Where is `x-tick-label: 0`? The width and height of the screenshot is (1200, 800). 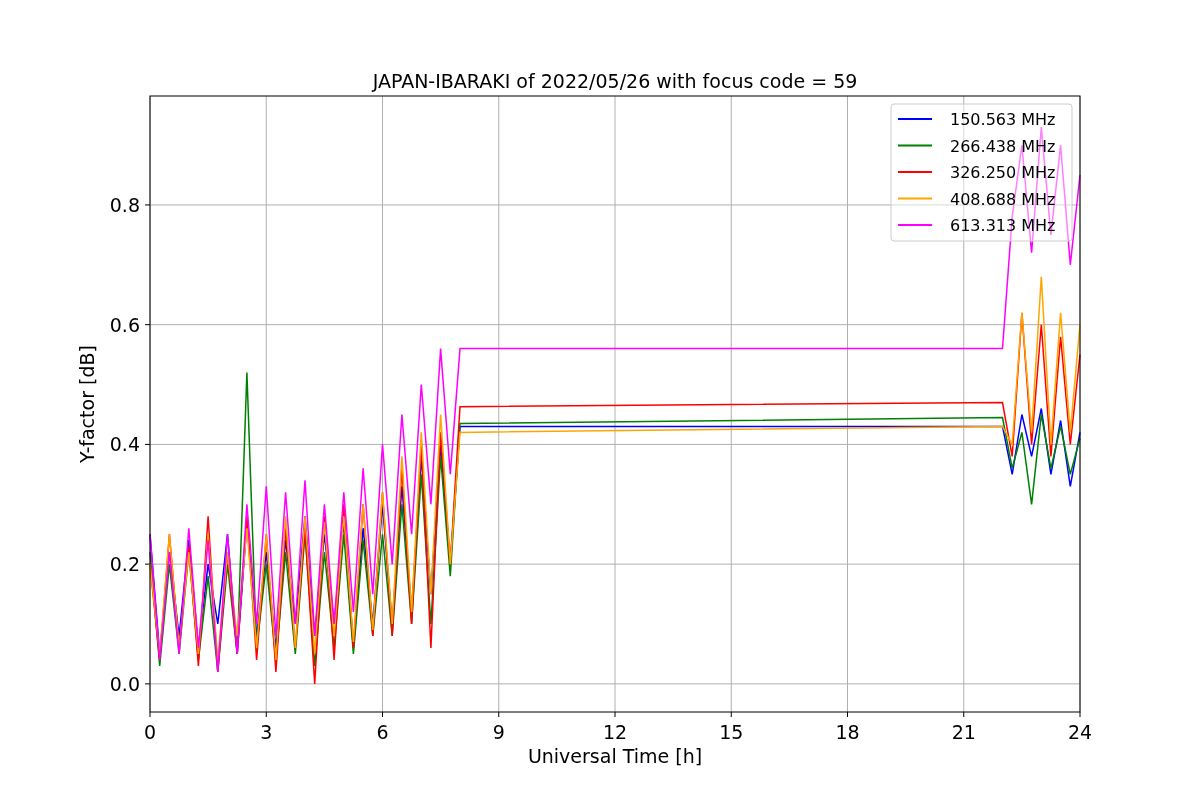
x-tick-label: 0 is located at coordinates (150, 732).